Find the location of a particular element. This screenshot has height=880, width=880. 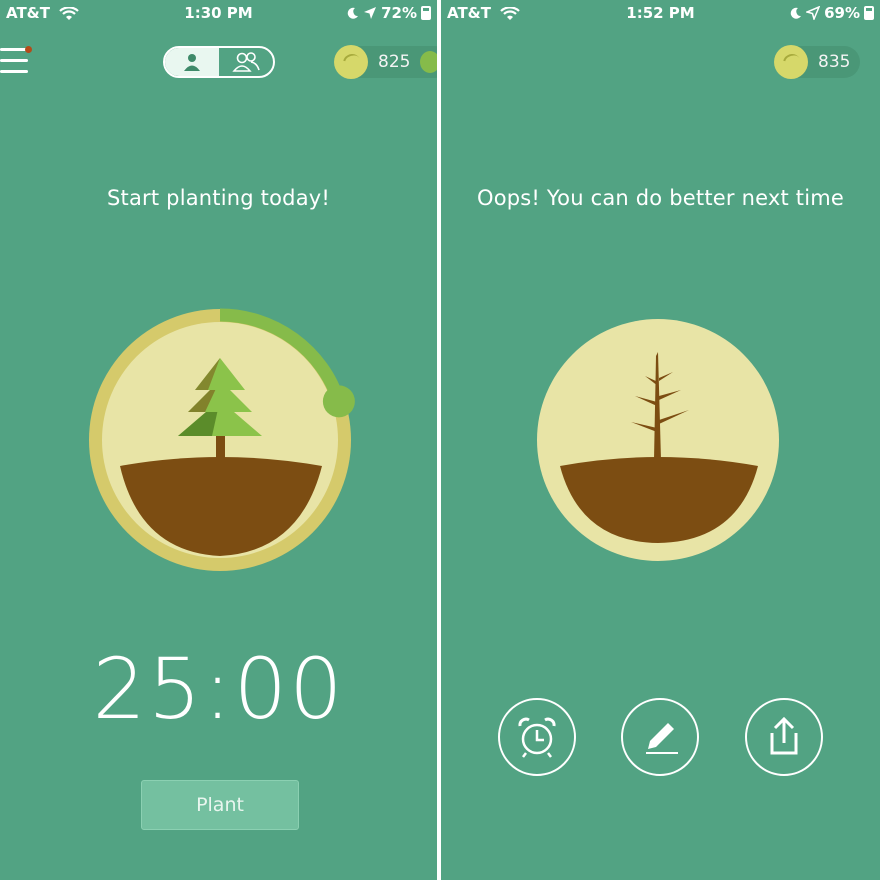

mode-toggle is located at coordinates (219, 62).